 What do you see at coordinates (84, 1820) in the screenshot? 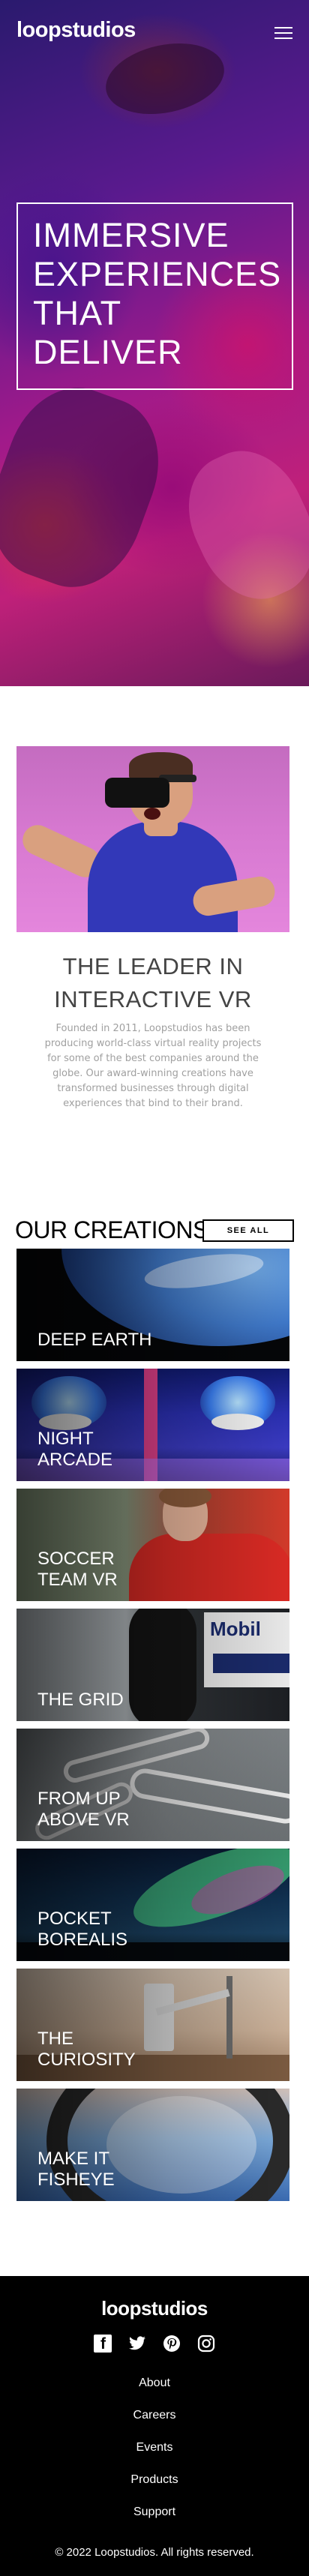
I see `creation-card-label-line: ABOVE VR` at bounding box center [84, 1820].